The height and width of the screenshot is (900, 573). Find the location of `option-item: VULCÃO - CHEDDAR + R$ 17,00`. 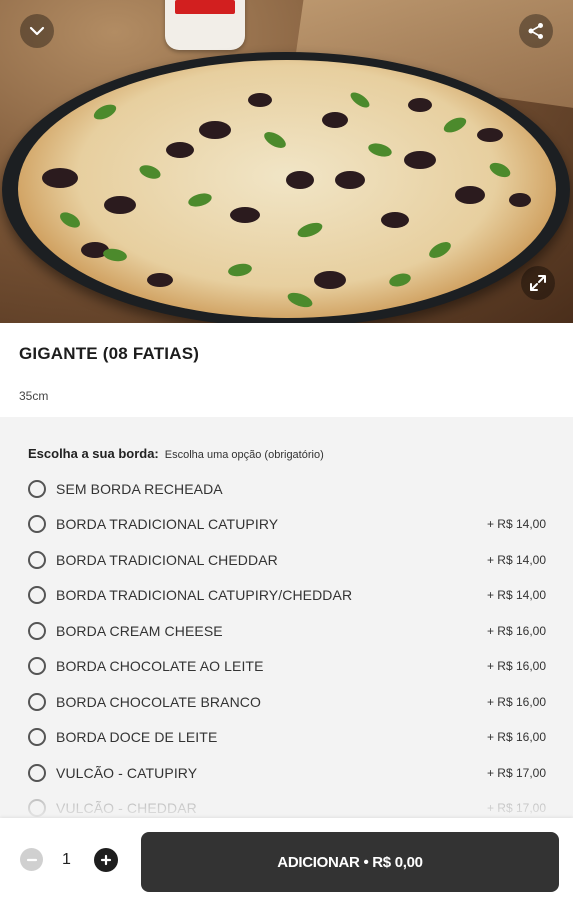

option-item: VULCÃO - CHEDDAR + R$ 17,00 is located at coordinates (286, 805).